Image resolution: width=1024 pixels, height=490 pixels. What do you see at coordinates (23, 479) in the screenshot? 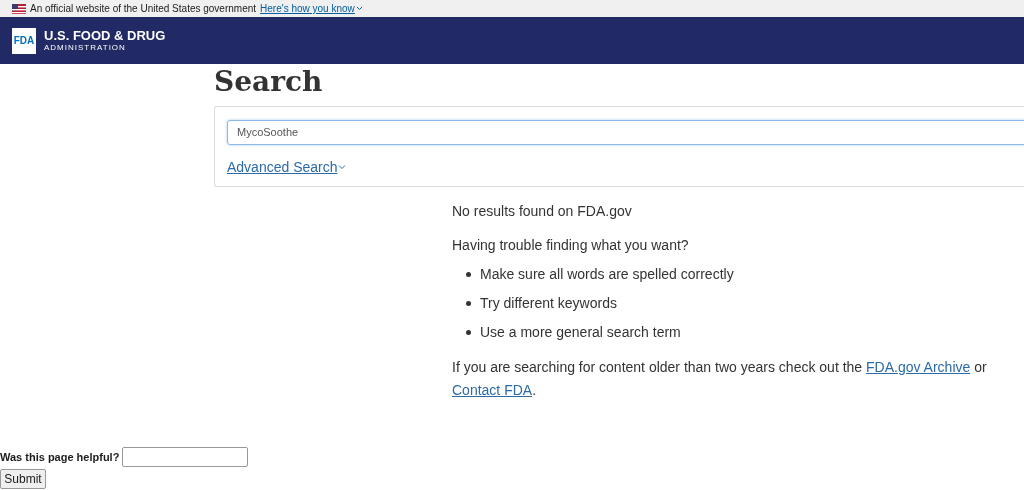
I see `submit-button: Submit` at bounding box center [23, 479].